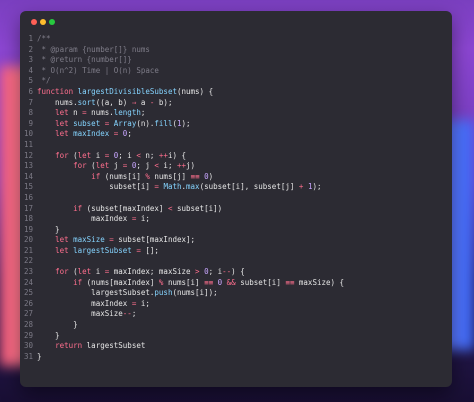 This screenshot has height=402, width=474. I want to click on code-line: 18 maxIndex = i;, so click(236, 219).